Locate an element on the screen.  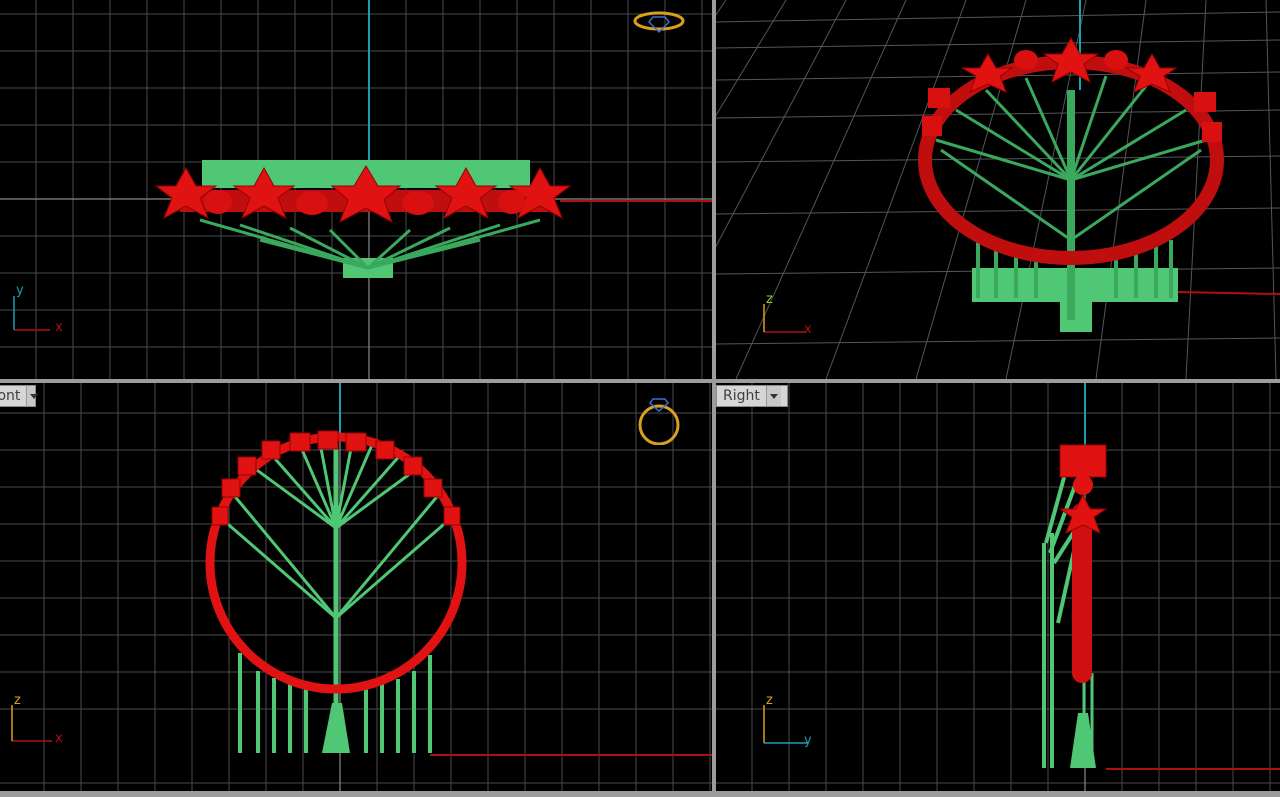
top-axis-label-x: x is located at coordinates (59, 327).